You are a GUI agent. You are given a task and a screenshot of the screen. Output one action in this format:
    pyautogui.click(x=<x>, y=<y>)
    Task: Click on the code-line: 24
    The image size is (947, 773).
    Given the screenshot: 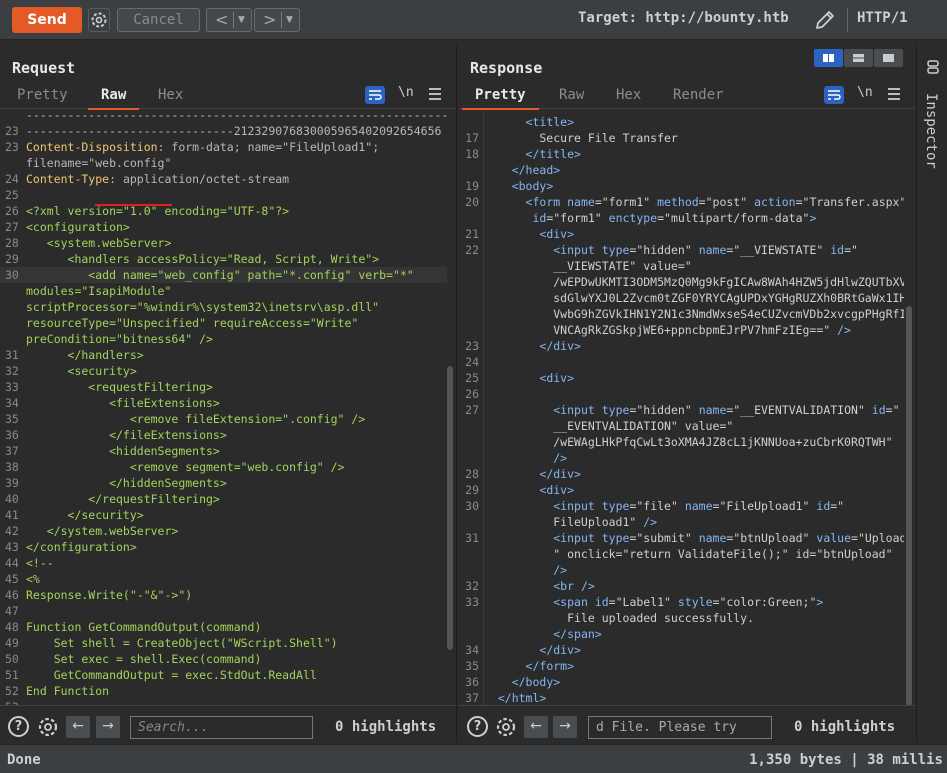 What is the action you would take?
    pyautogui.click(x=681, y=362)
    